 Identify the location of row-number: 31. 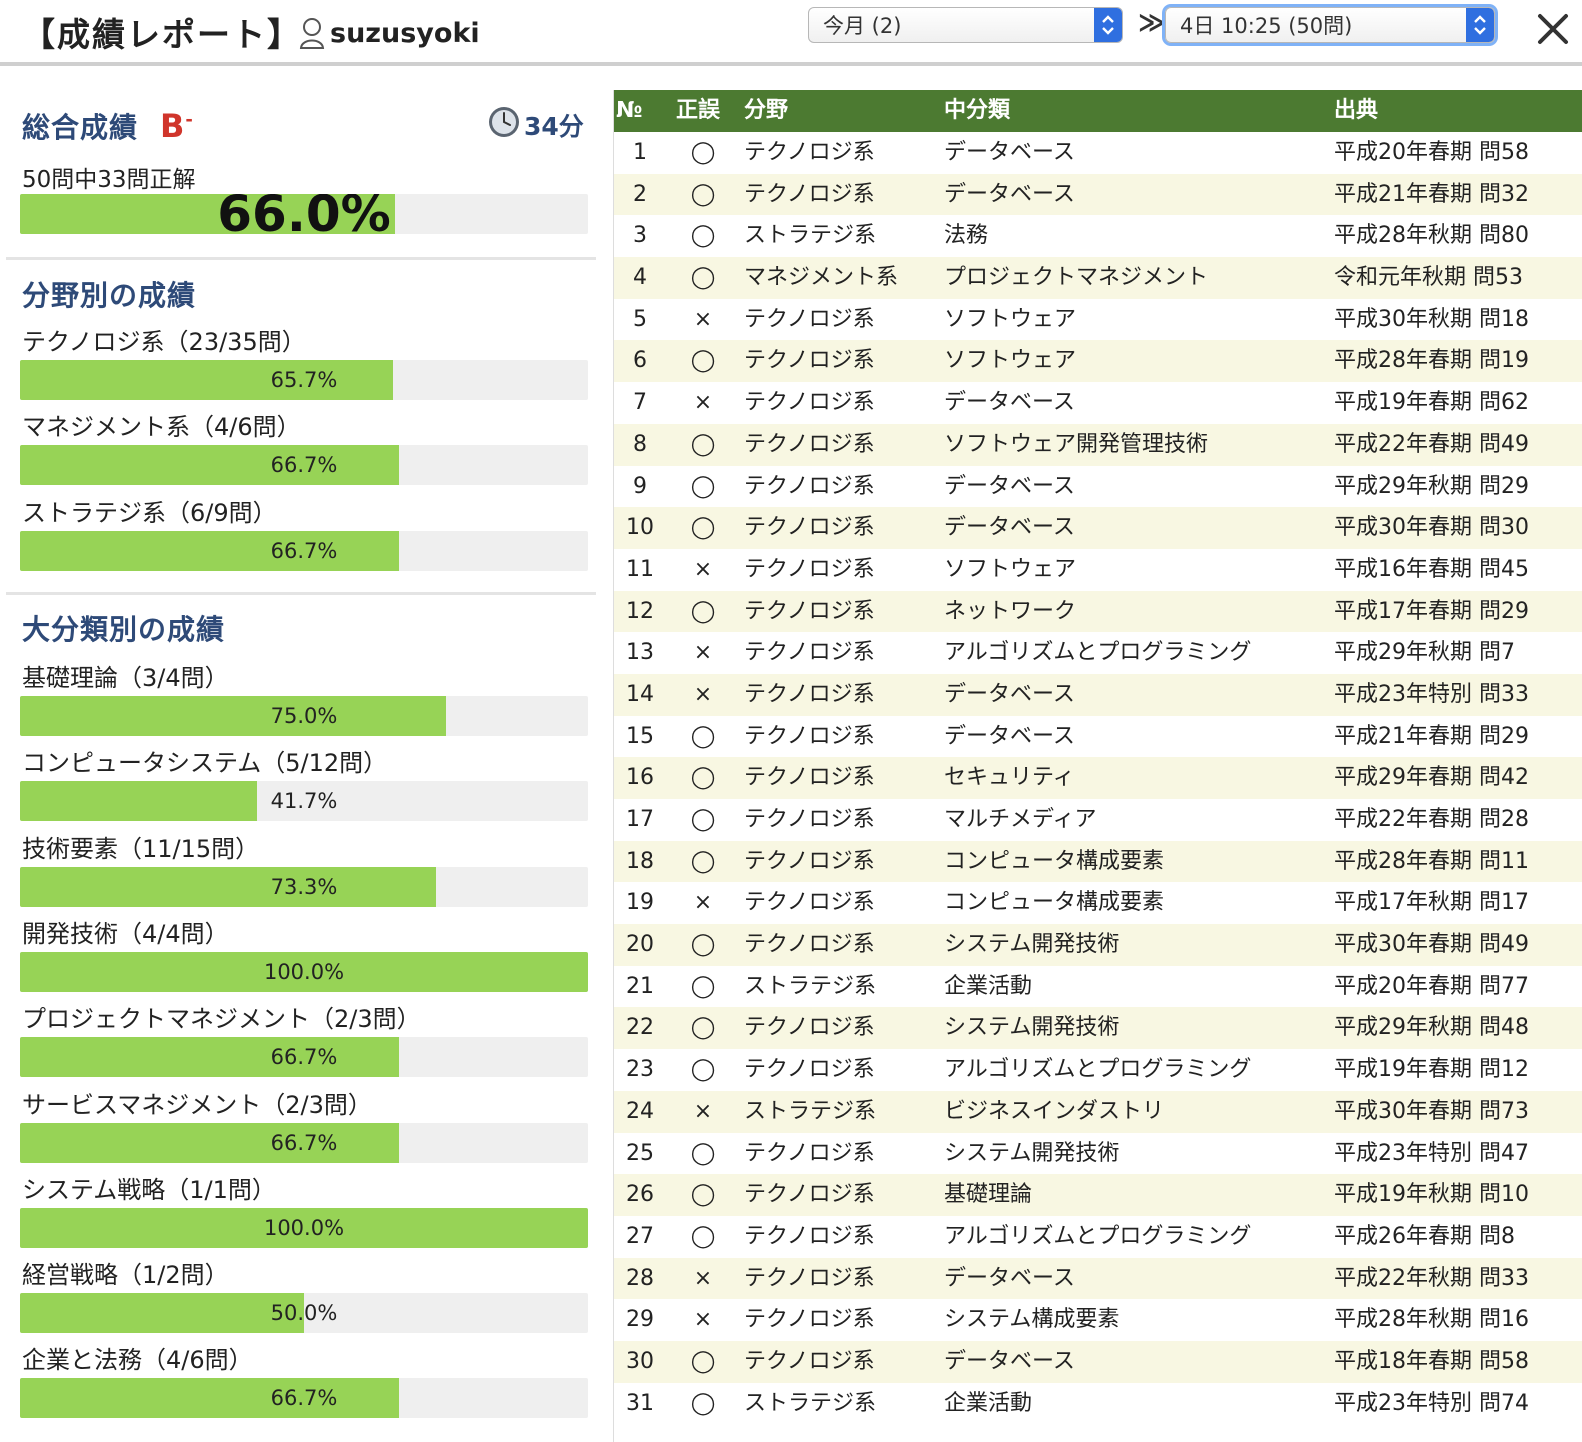
(640, 1403).